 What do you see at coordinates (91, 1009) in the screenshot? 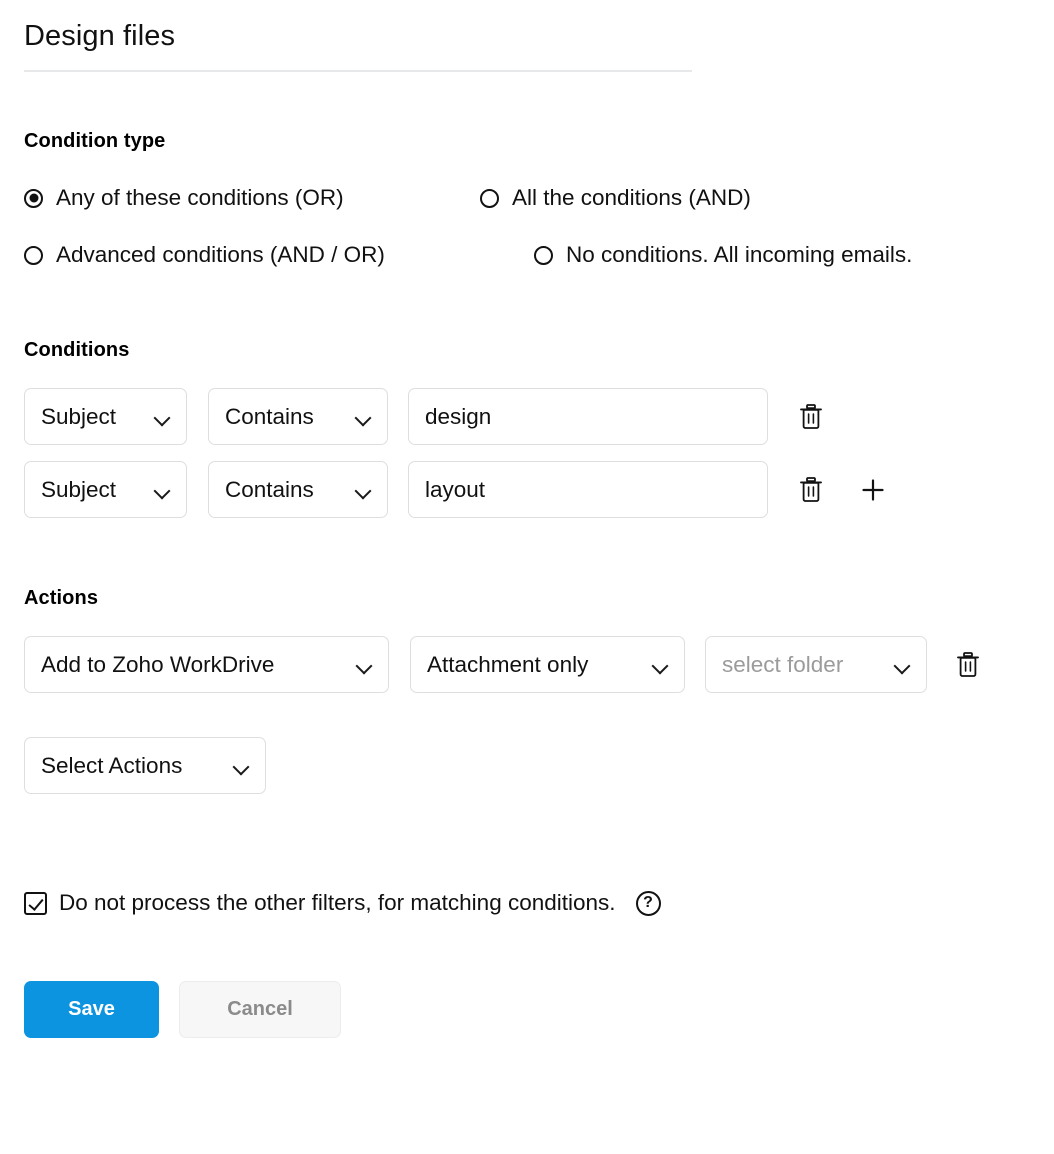
I see `save-button: Save` at bounding box center [91, 1009].